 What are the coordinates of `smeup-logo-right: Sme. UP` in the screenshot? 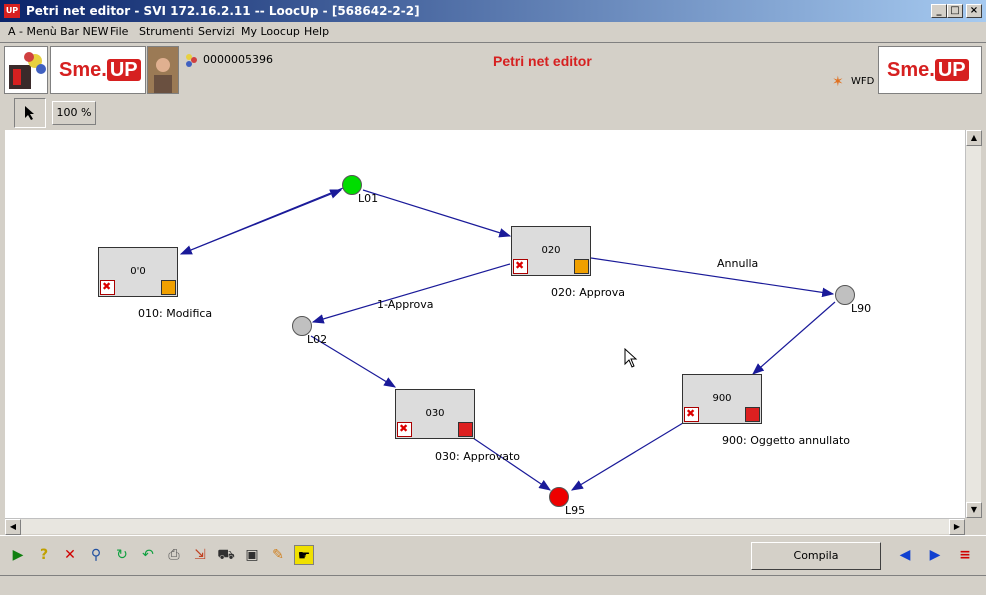 It's located at (930, 70).